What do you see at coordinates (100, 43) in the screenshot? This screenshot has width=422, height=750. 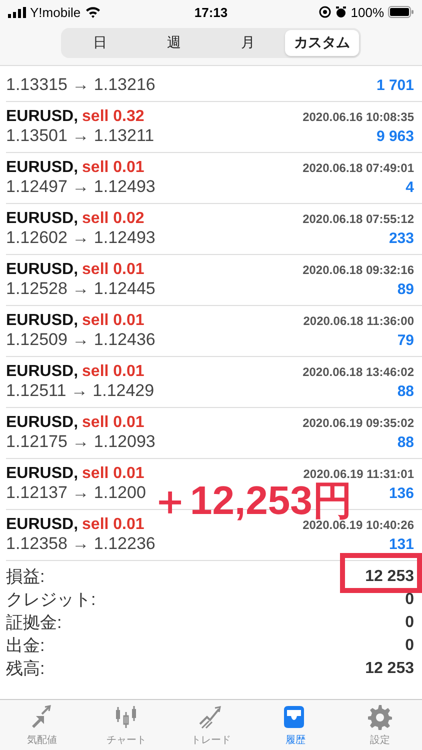 I see `period-tab: 日` at bounding box center [100, 43].